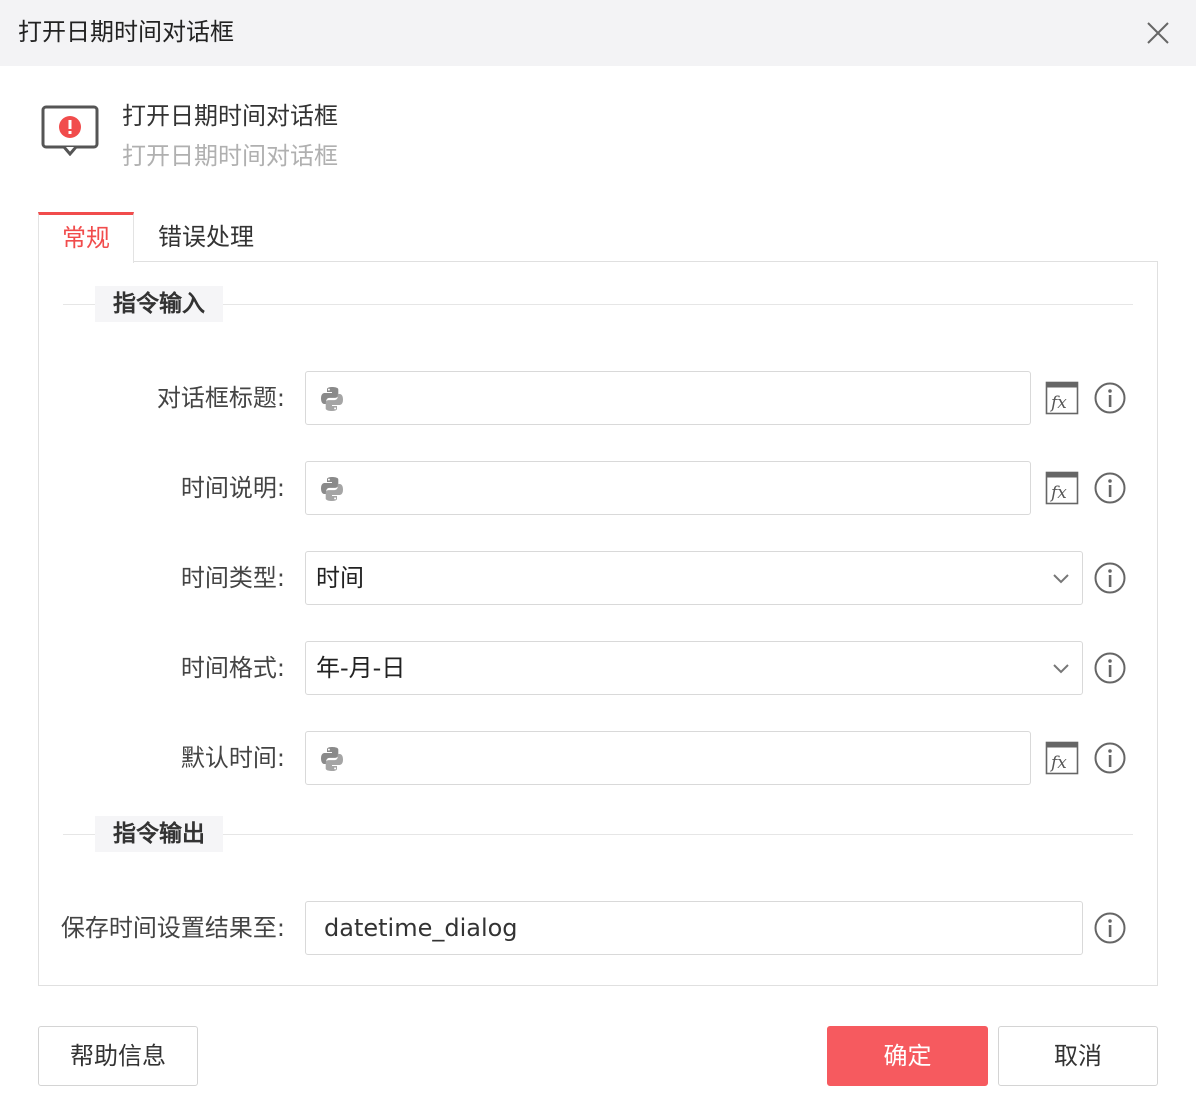 The image size is (1196, 1116). Describe the element at coordinates (694, 668) in the screenshot. I see `time-format-select: 年-月-日` at that location.